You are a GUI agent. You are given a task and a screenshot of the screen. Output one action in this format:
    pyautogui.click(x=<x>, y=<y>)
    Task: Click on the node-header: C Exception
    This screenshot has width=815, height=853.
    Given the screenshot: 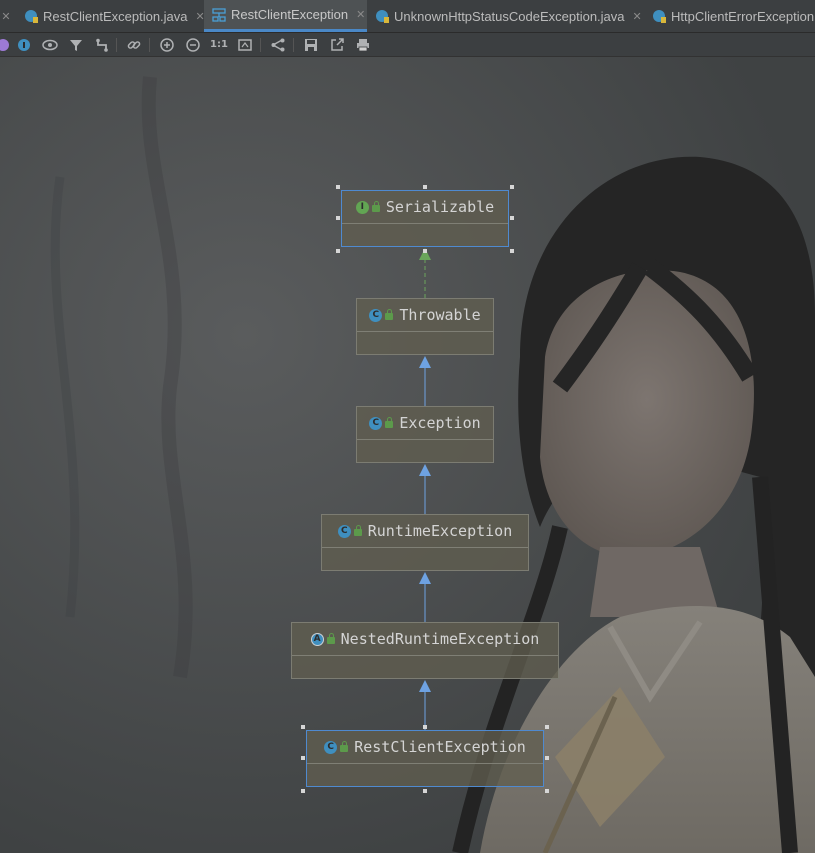 What is the action you would take?
    pyautogui.click(x=425, y=423)
    